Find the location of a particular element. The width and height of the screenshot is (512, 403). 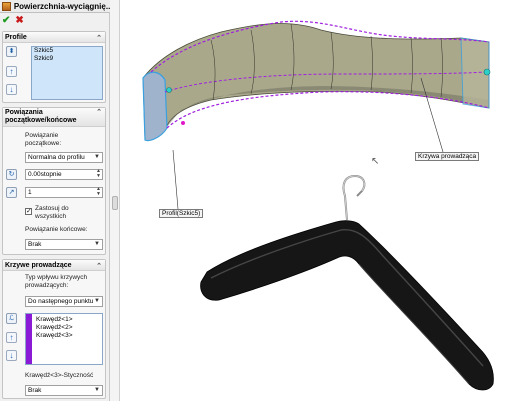

tangent-length-value: 1 is located at coordinates (30, 192).